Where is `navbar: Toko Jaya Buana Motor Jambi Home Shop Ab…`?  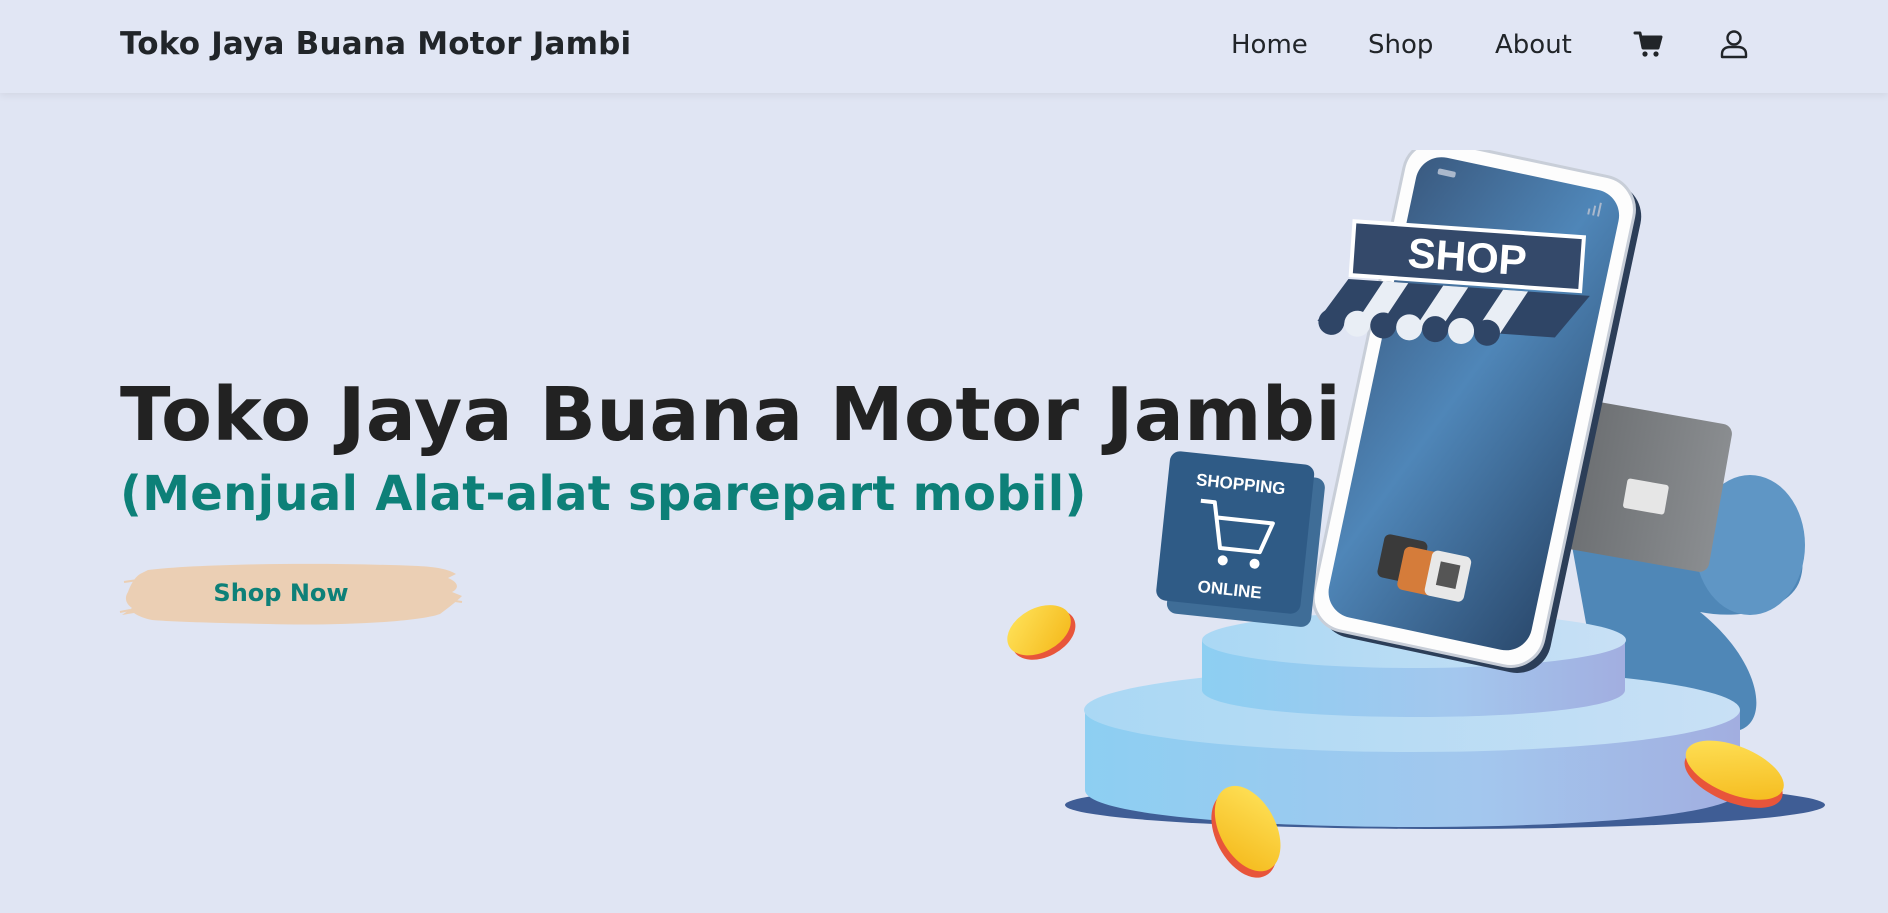
navbar: Toko Jaya Buana Motor Jambi Home Shop Ab… is located at coordinates (944, 46).